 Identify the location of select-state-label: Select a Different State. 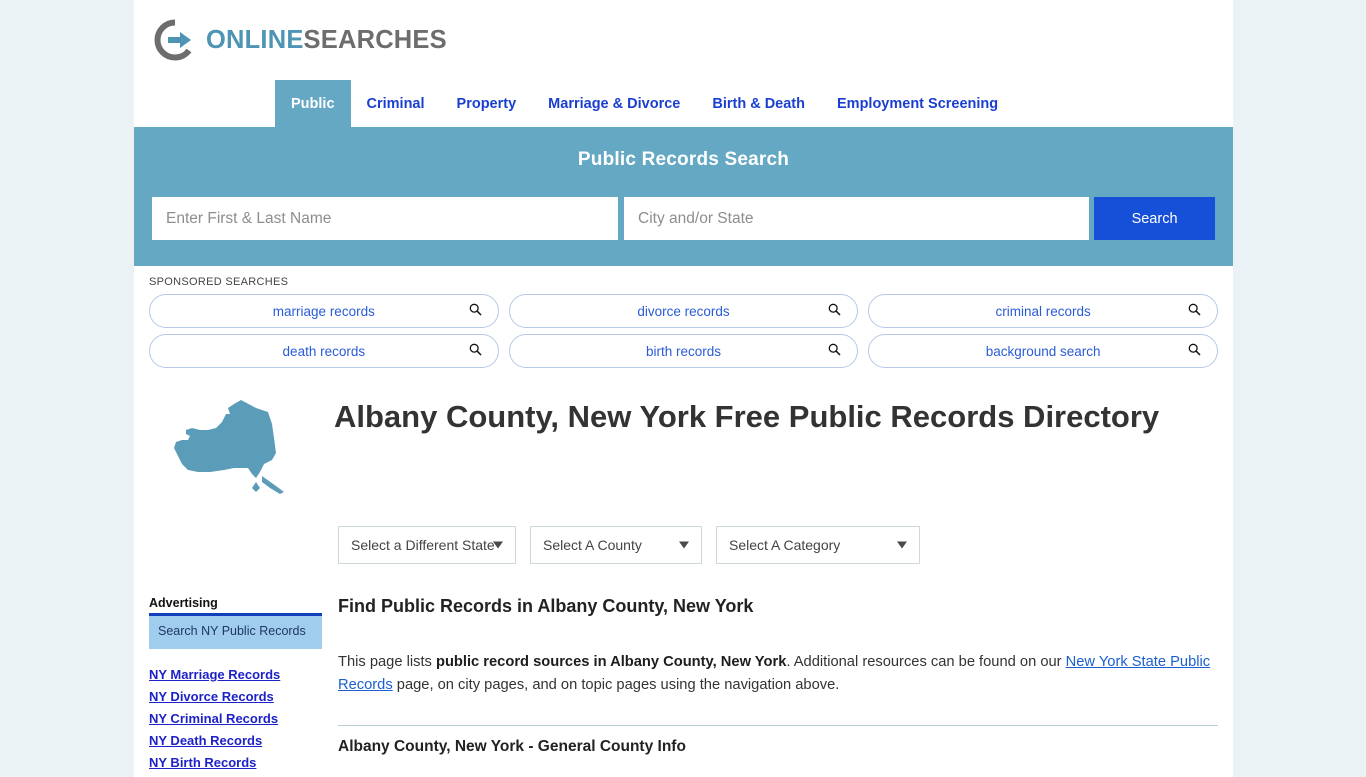
(423, 545).